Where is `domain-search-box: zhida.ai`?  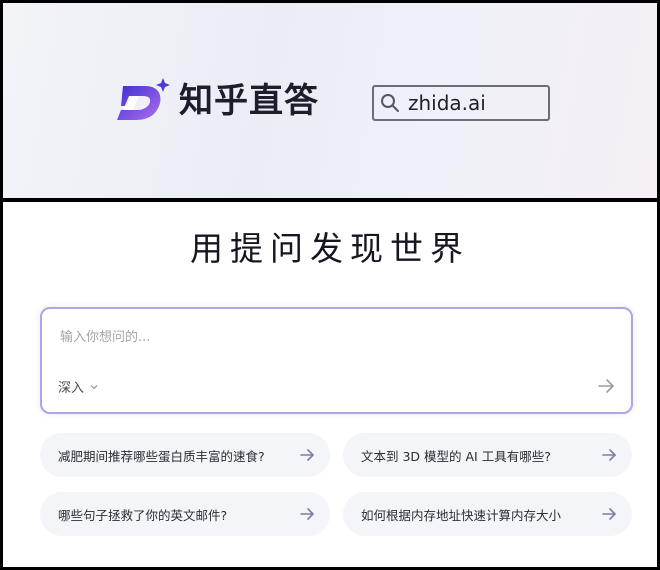
domain-search-box: zhida.ai is located at coordinates (461, 103).